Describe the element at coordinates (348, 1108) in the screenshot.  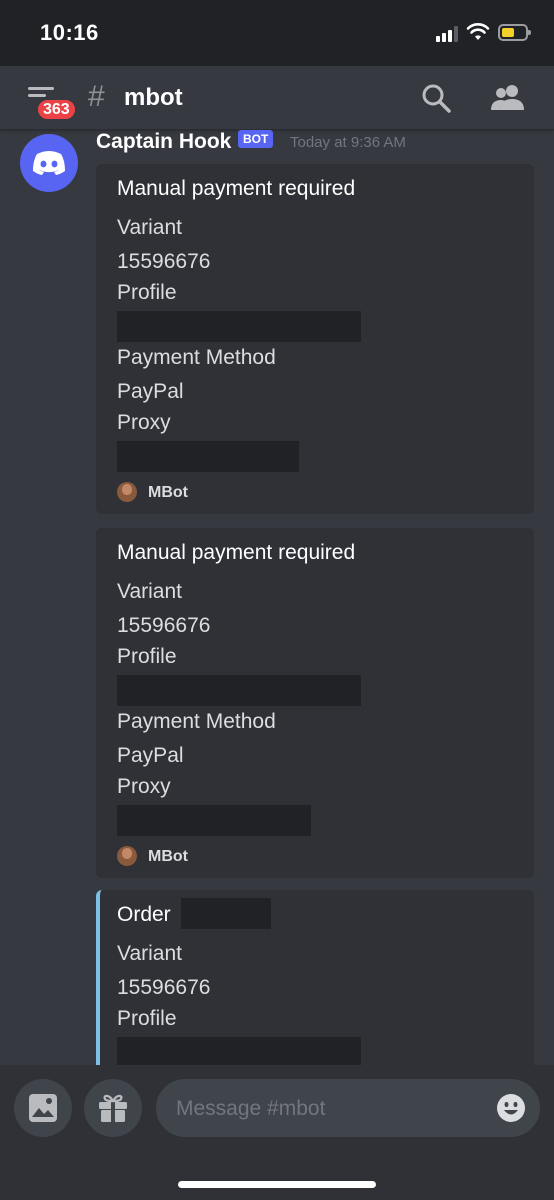
I see `message-input: Message #mbot` at that location.